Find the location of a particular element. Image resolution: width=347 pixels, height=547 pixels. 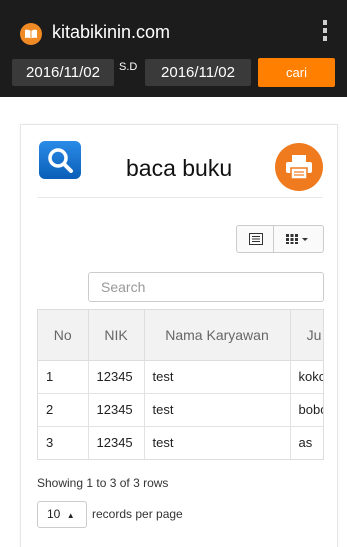

table-cell: bobo is located at coordinates (306, 409).